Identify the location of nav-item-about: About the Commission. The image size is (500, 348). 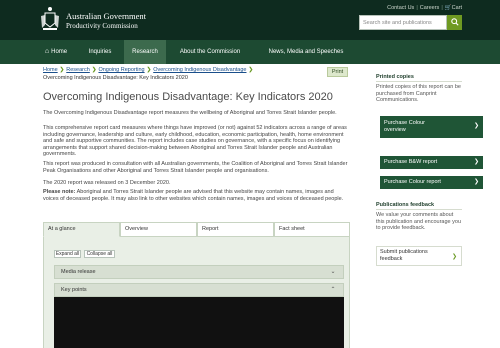
(210, 52).